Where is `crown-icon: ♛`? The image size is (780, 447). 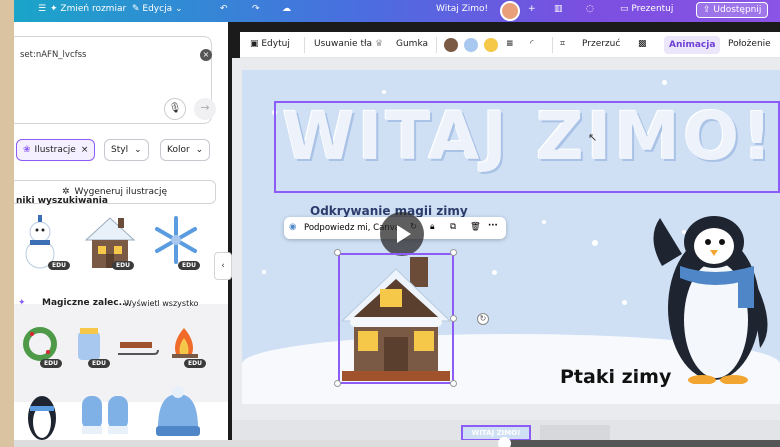 crown-icon: ♛ is located at coordinates (379, 44).